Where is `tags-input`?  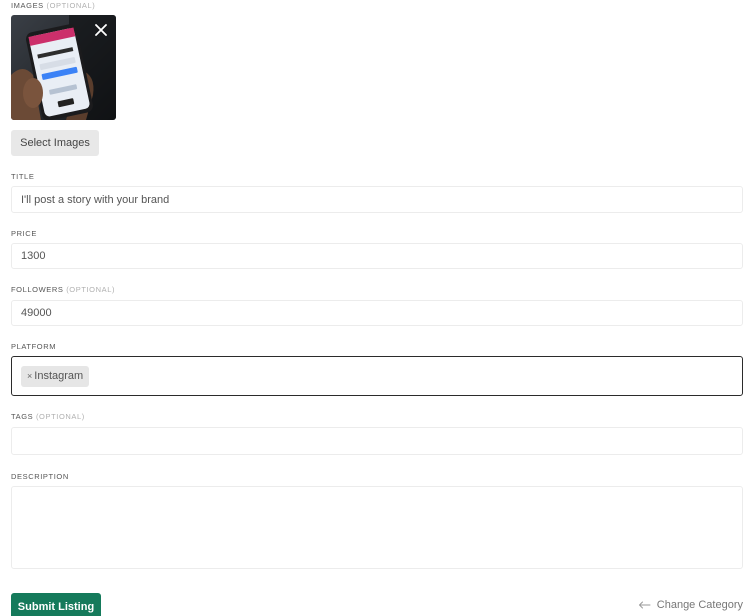 tags-input is located at coordinates (377, 441).